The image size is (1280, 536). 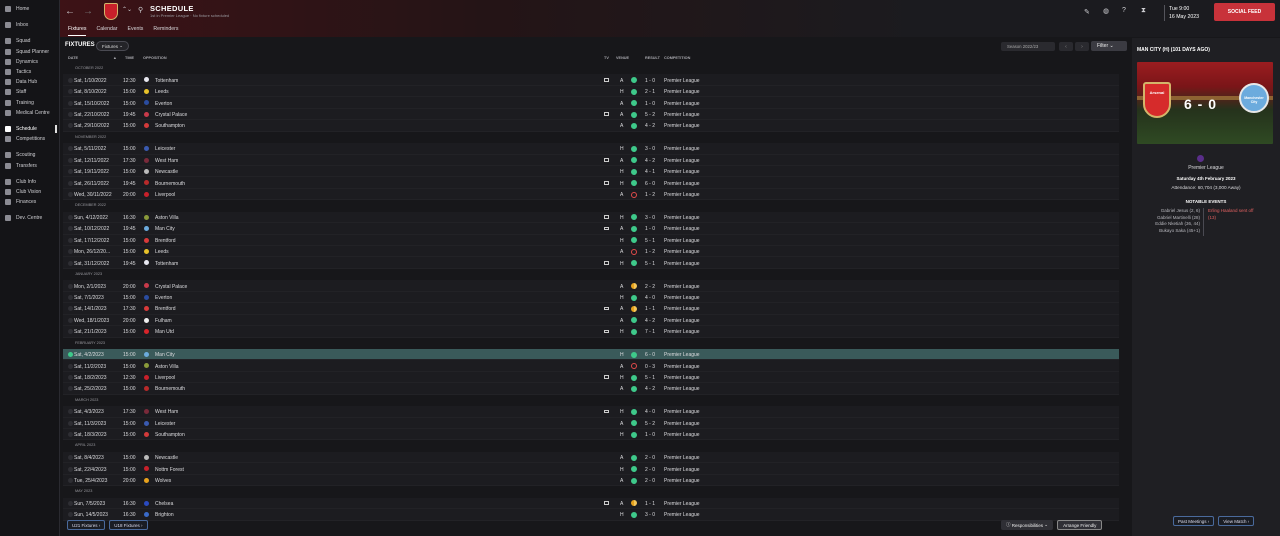 I want to click on col-result: RESULT, so click(x=652, y=58).